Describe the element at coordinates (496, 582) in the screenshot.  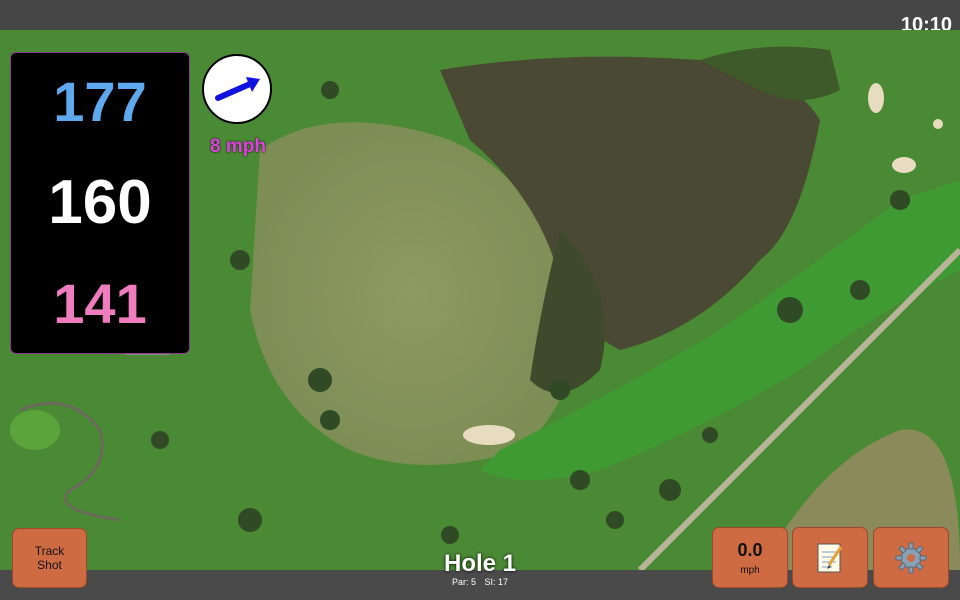
I see `hole-stroke-index: SI: 17` at that location.